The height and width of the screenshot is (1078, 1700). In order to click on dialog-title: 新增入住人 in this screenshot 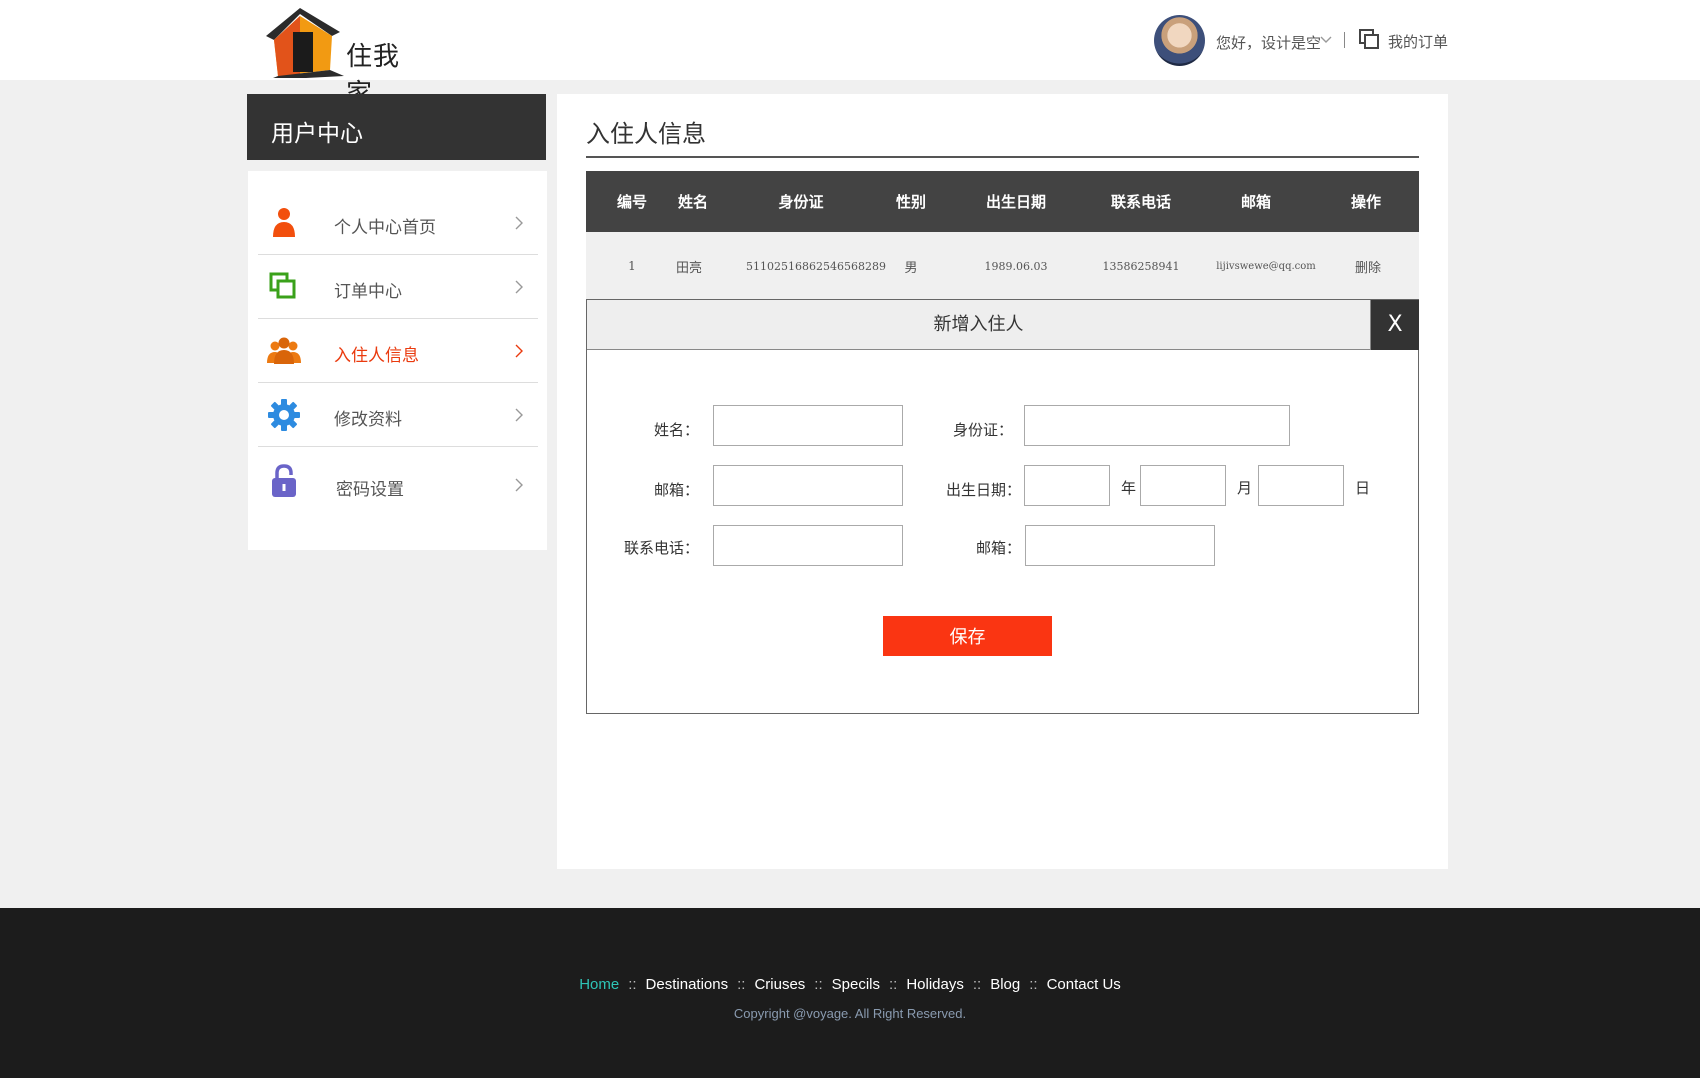, I will do `click(978, 324)`.